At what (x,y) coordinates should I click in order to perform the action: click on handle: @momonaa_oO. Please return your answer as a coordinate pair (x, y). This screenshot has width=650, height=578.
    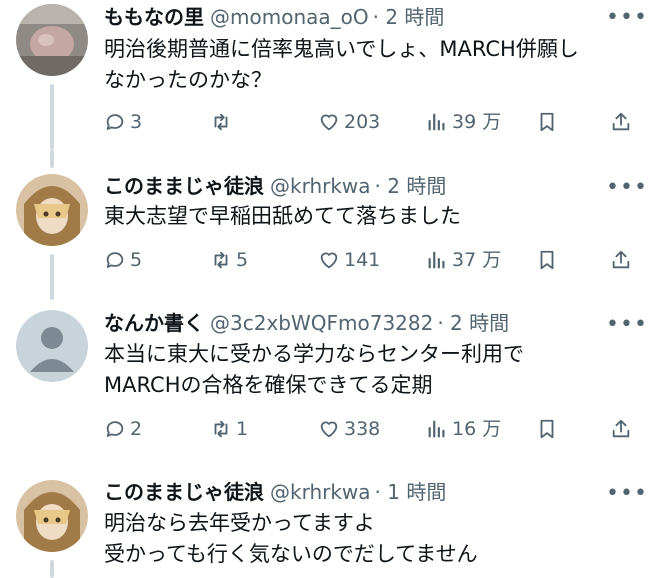
    Looking at the image, I should click on (289, 17).